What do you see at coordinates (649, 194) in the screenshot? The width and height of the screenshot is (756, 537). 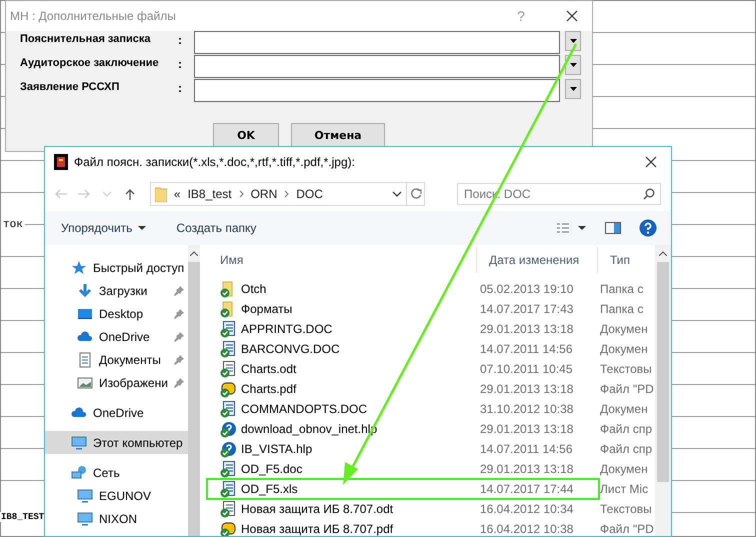 I see `search-icon` at bounding box center [649, 194].